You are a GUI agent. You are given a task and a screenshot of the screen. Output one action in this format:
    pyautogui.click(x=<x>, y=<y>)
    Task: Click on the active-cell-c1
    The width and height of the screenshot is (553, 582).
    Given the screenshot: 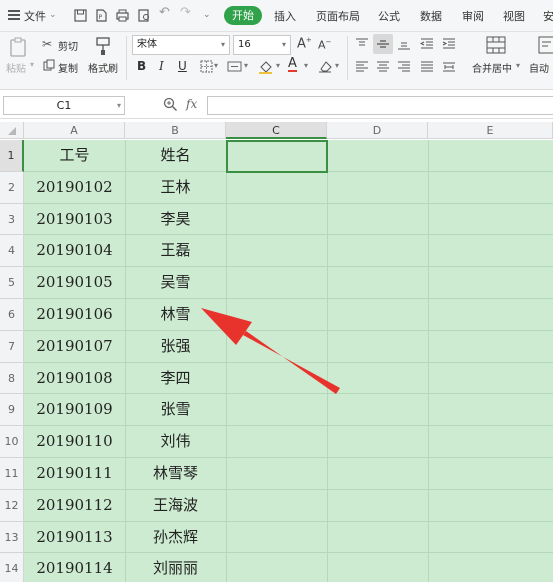 What is the action you would take?
    pyautogui.click(x=277, y=156)
    